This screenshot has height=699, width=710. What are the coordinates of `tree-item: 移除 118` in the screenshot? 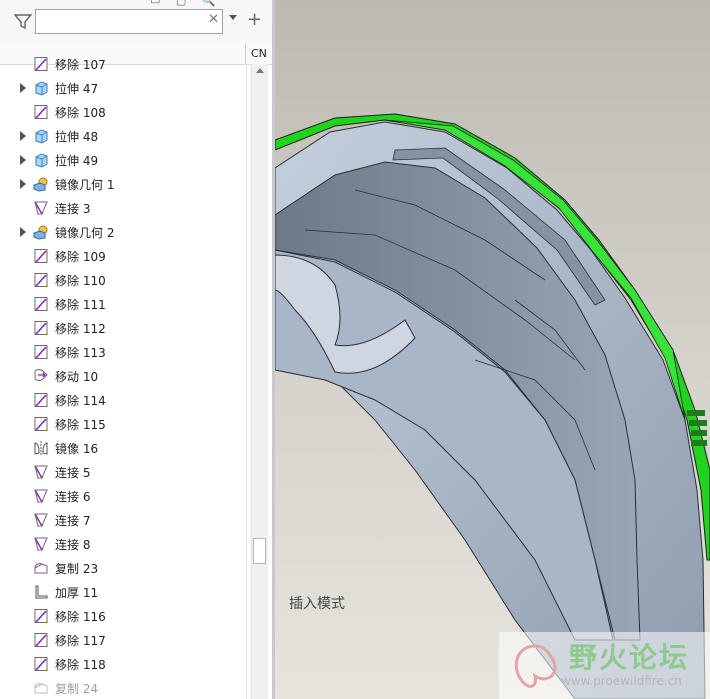 It's located at (122, 664).